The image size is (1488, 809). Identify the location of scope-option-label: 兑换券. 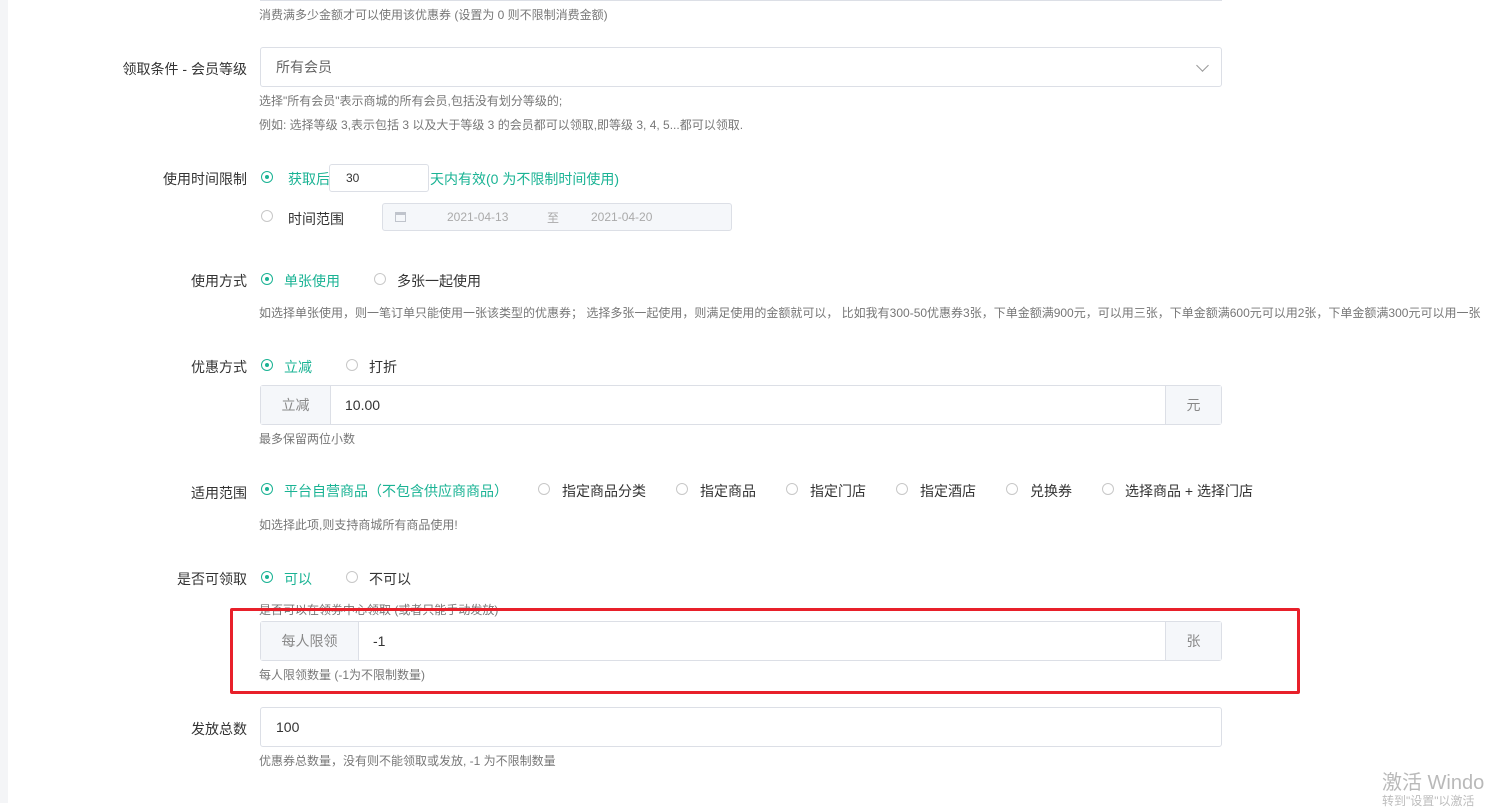
(1051, 491).